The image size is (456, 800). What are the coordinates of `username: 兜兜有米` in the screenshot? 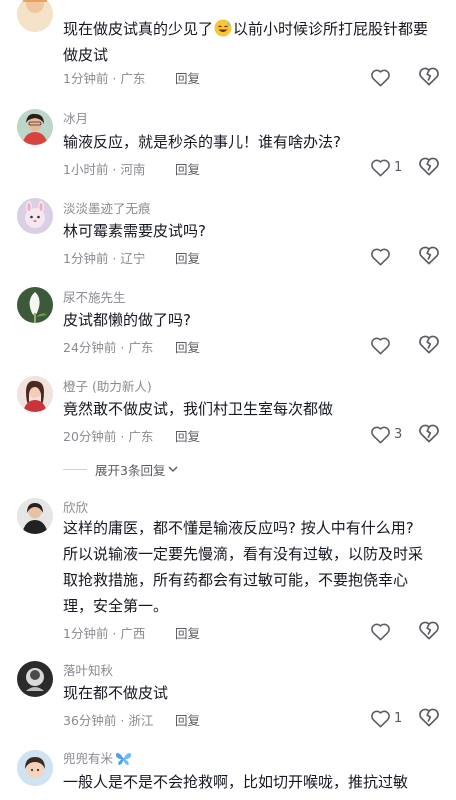 It's located at (97, 758).